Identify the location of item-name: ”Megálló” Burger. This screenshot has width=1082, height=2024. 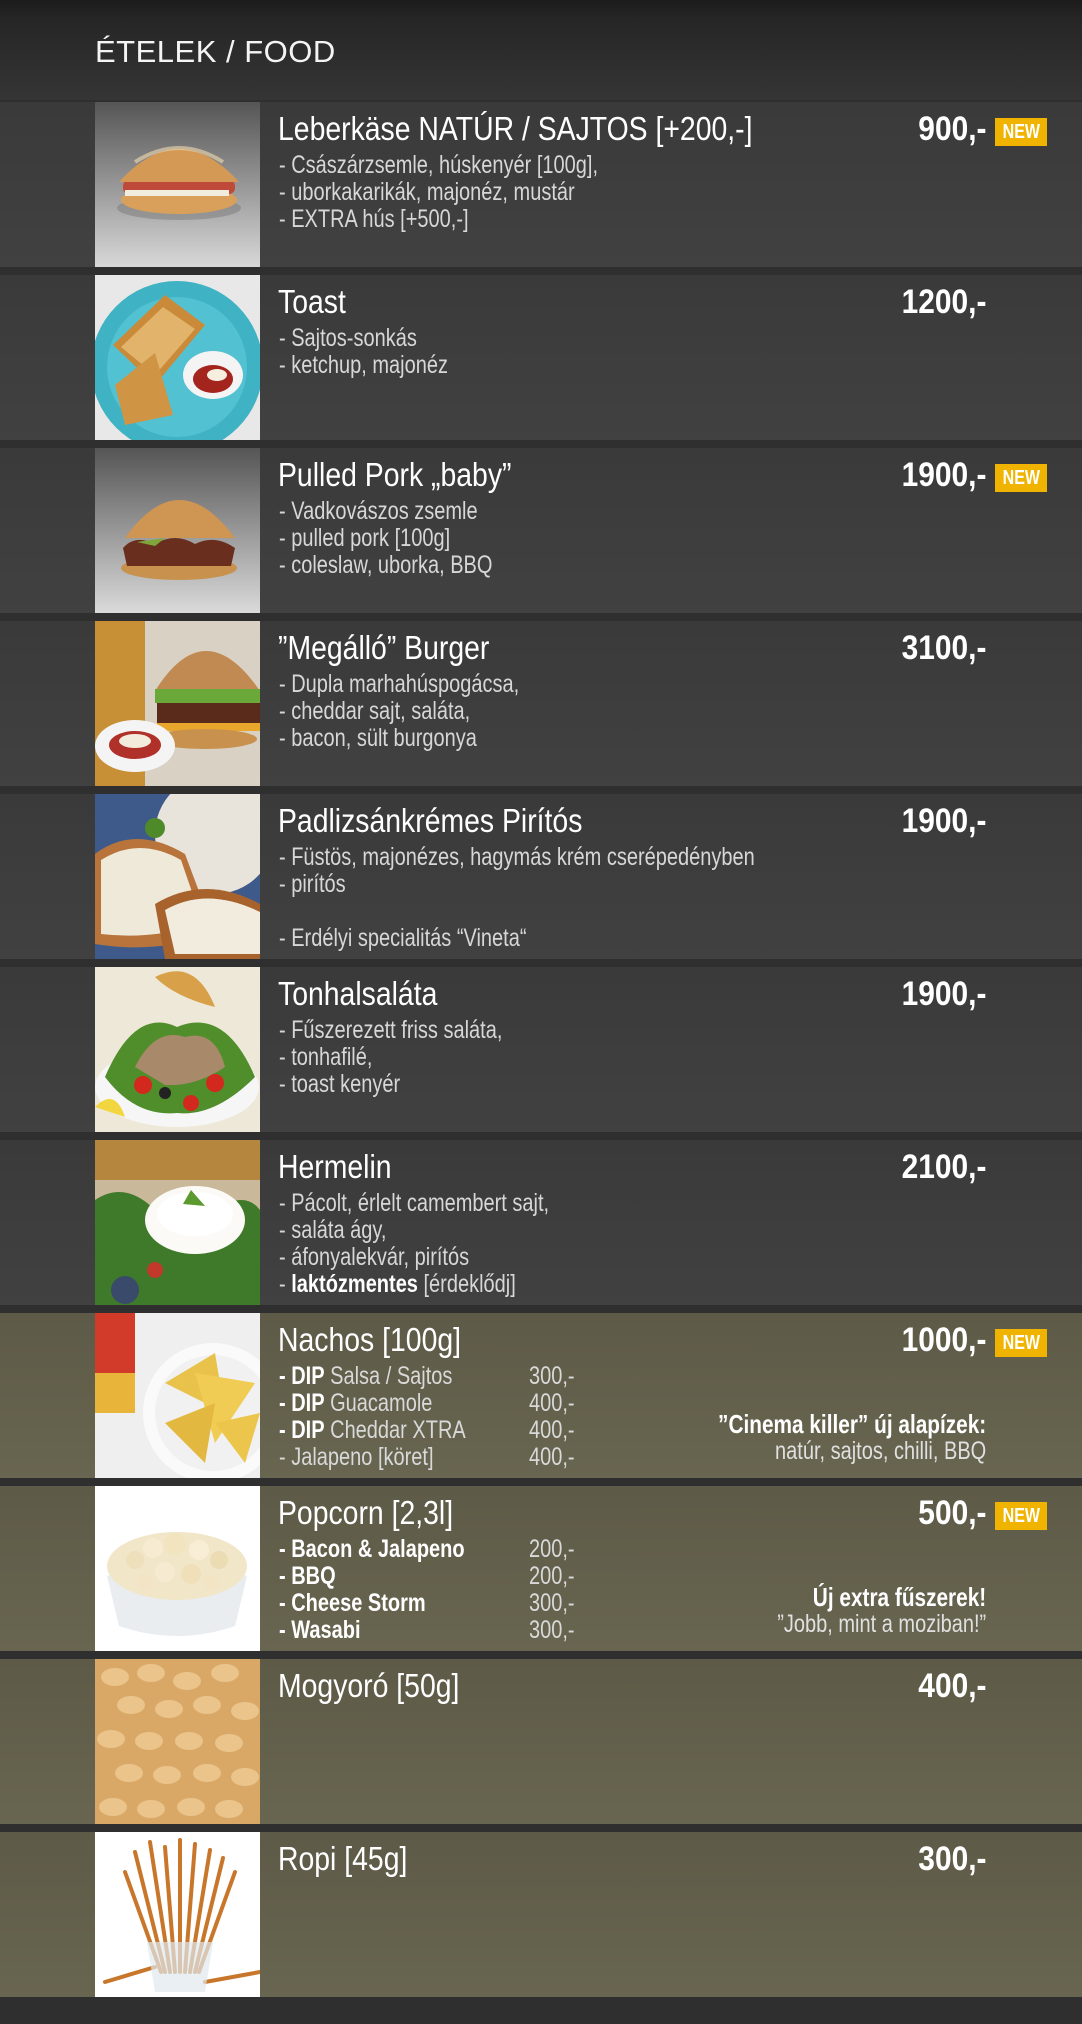
(384, 647).